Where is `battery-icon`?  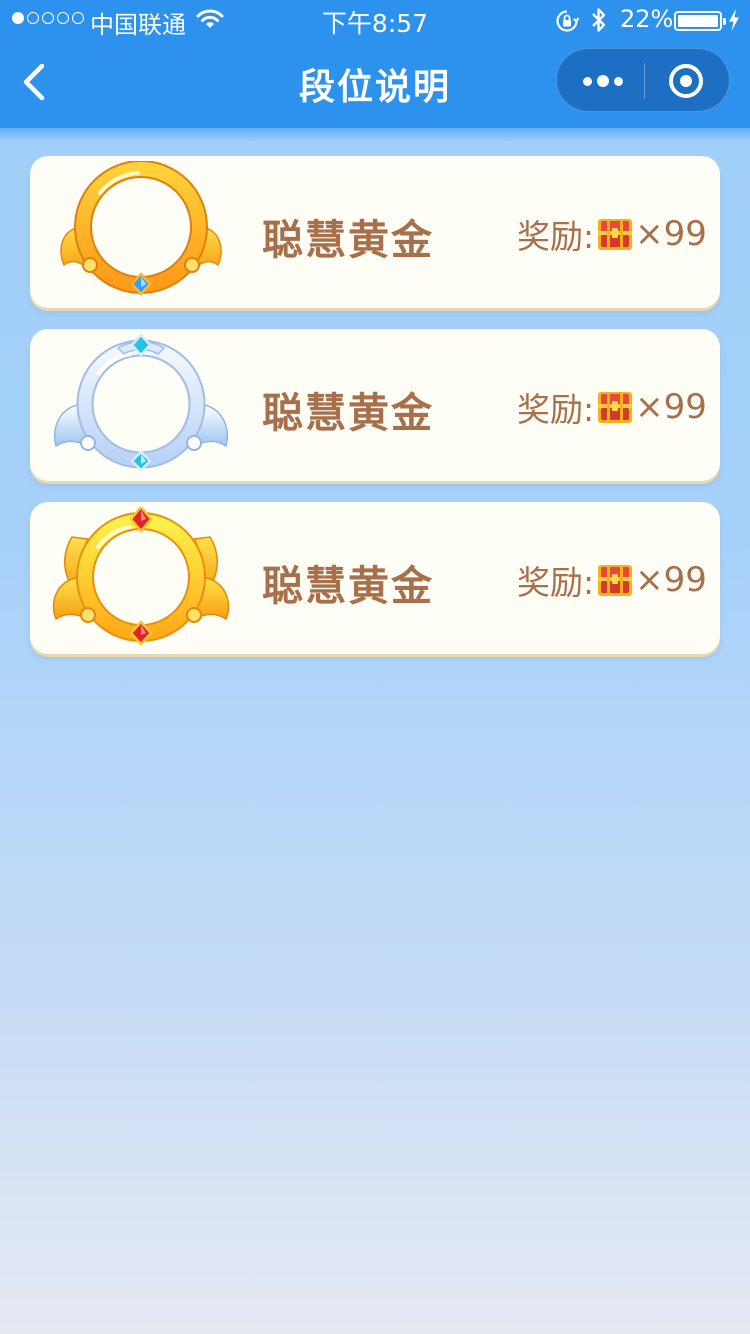
battery-icon is located at coordinates (700, 21).